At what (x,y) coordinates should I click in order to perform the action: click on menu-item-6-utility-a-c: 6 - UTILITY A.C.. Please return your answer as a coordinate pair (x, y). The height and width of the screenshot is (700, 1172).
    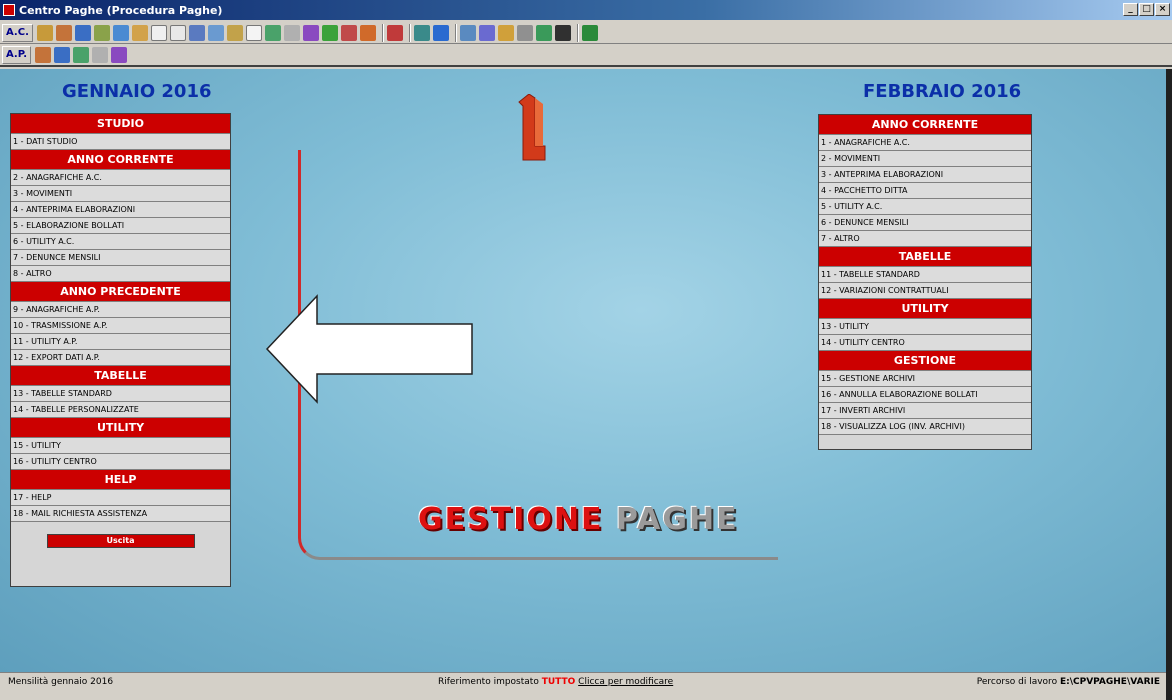
    Looking at the image, I should click on (120, 242).